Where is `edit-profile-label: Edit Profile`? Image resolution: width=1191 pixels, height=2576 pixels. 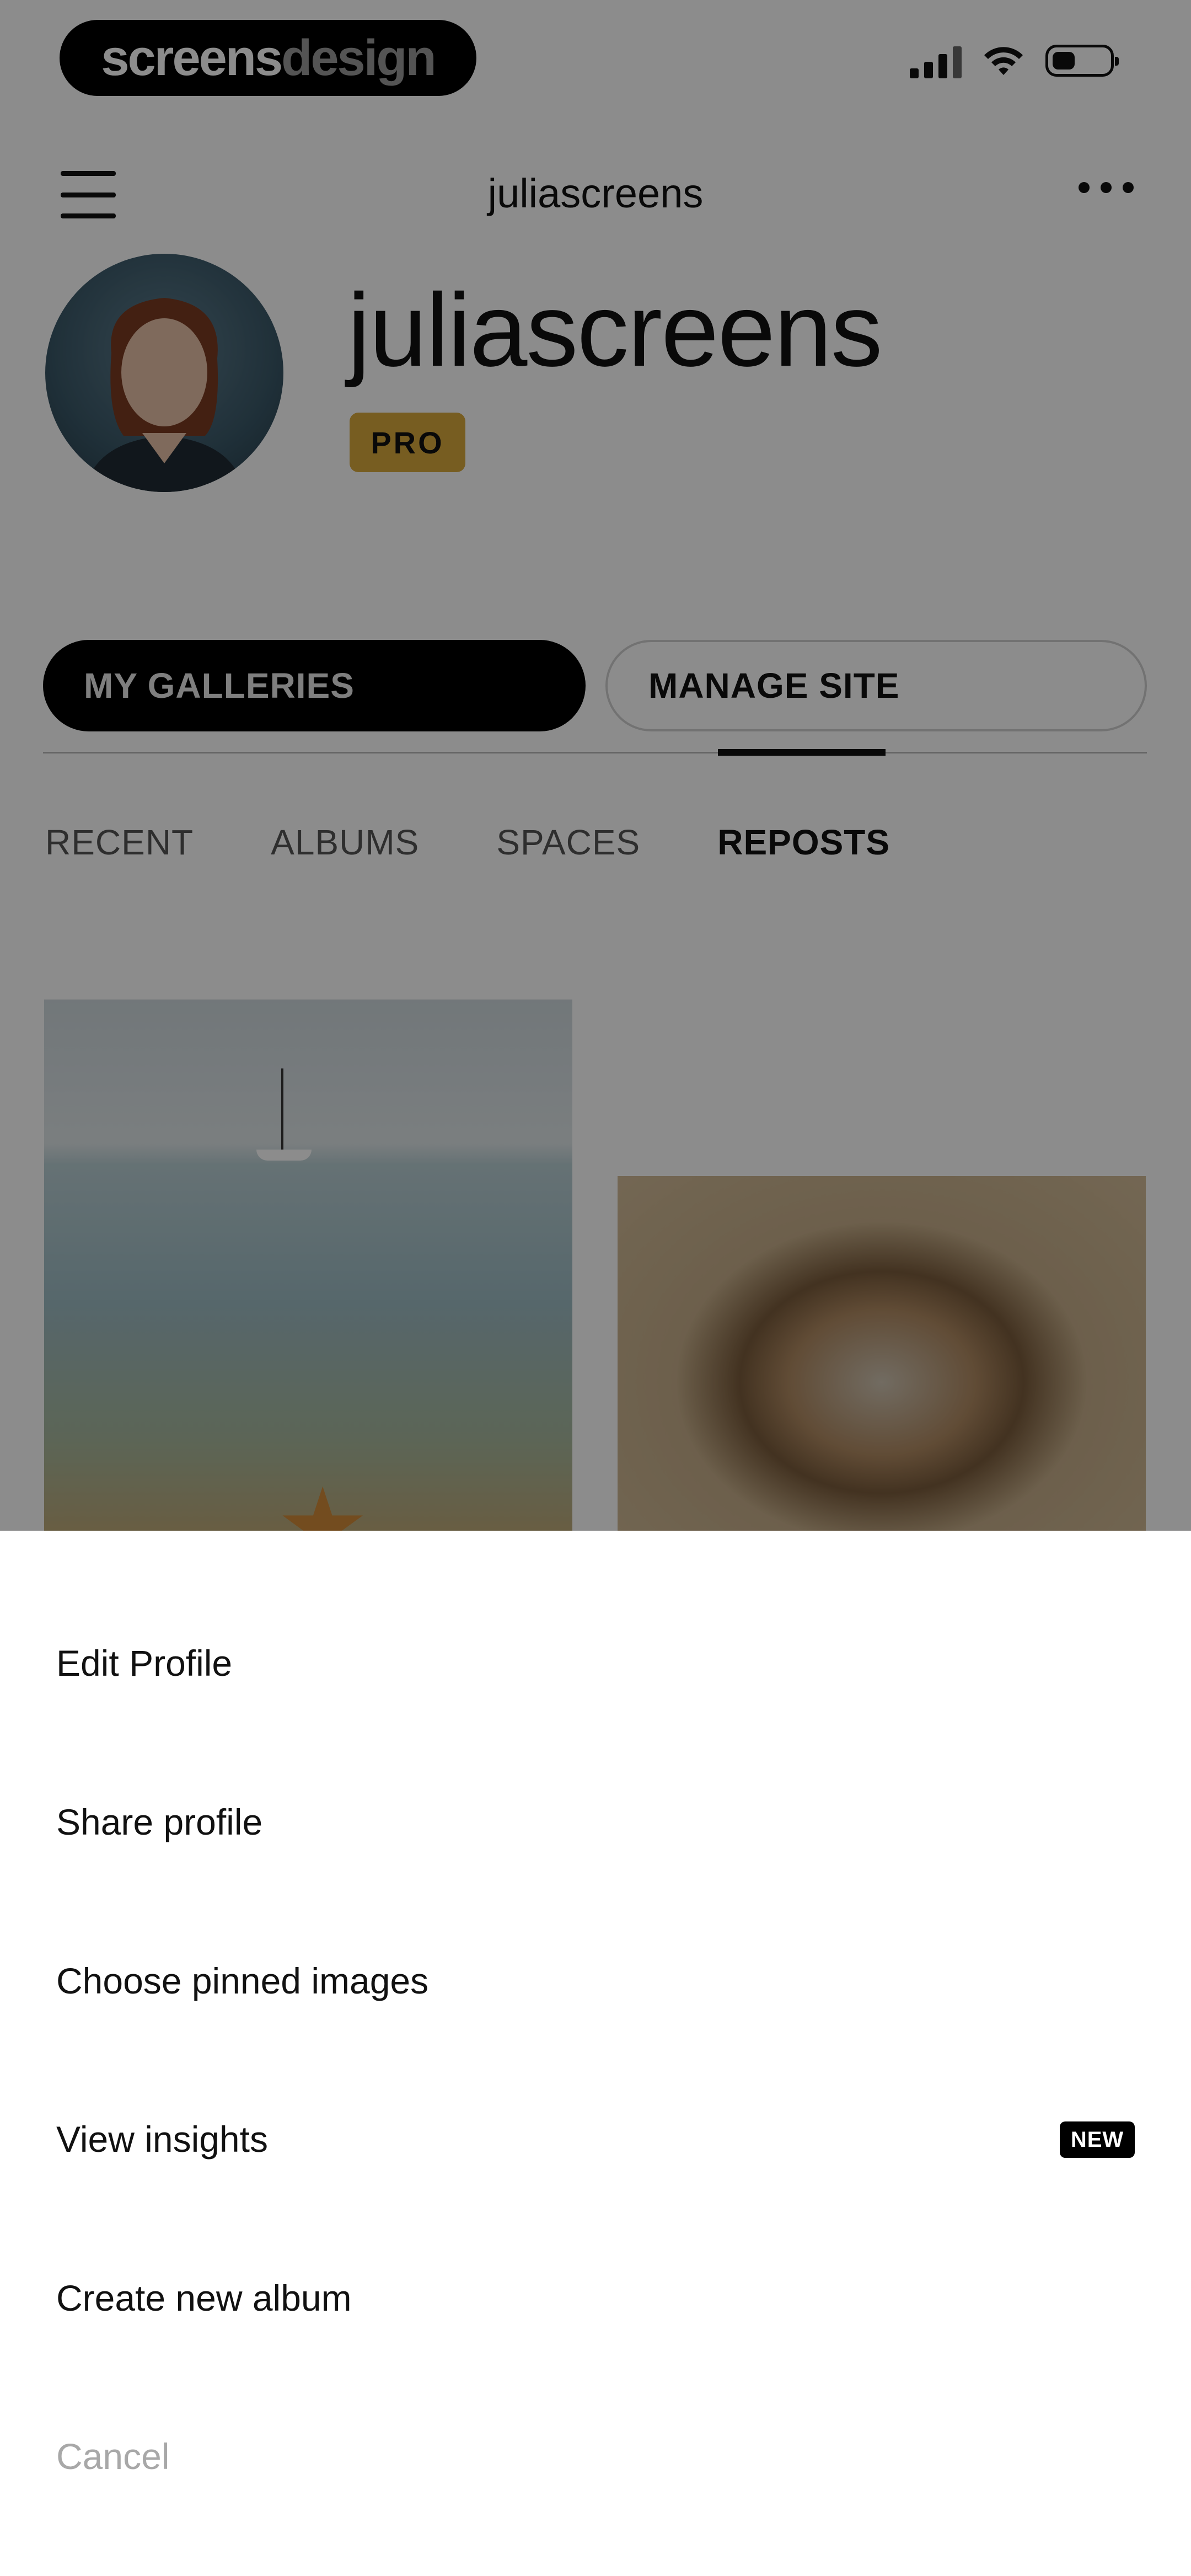
edit-profile-label: Edit Profile is located at coordinates (144, 1663).